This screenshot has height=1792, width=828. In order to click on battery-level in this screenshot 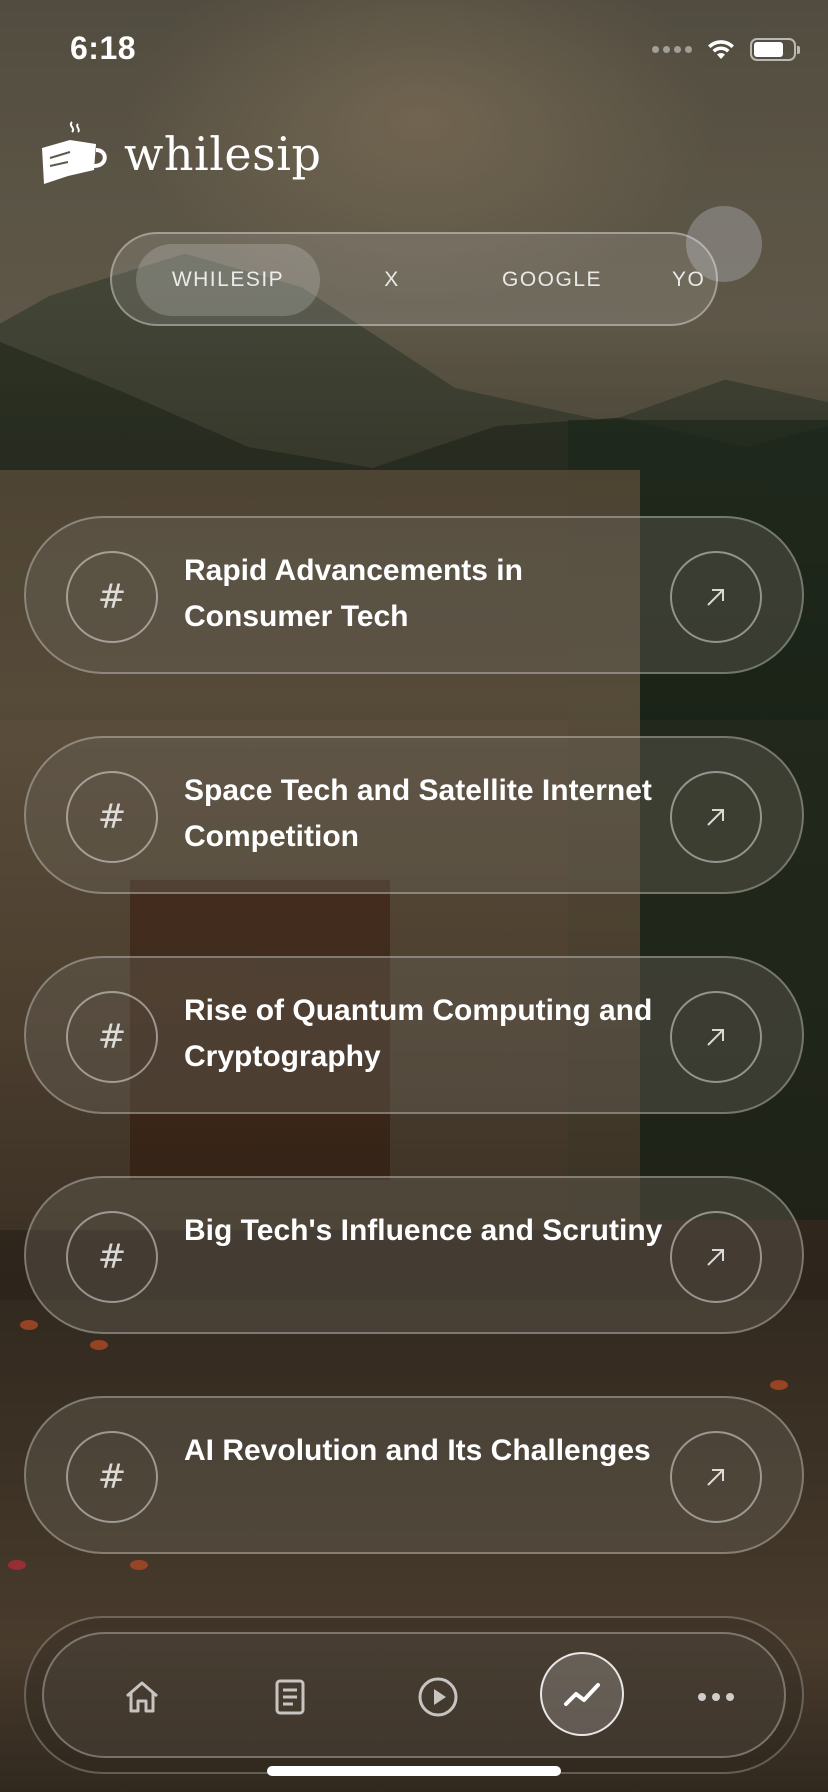, I will do `click(768, 49)`.